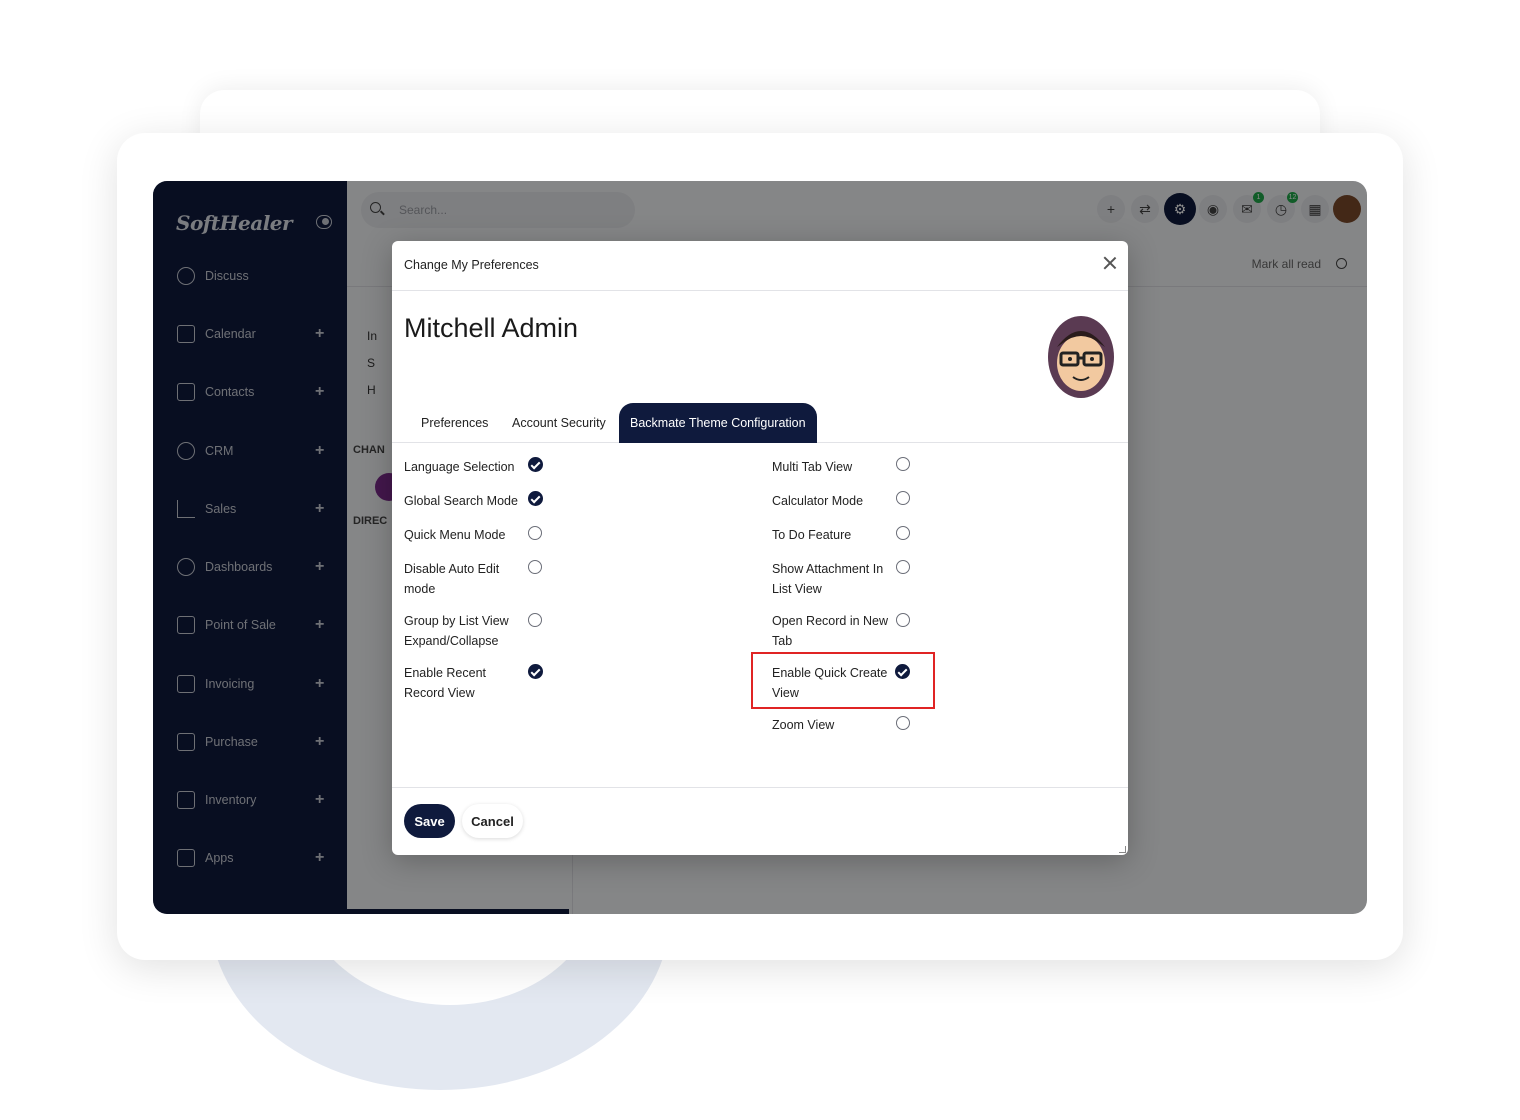 The width and height of the screenshot is (1520, 1120). I want to click on option-label: Calculator Mode, so click(818, 501).